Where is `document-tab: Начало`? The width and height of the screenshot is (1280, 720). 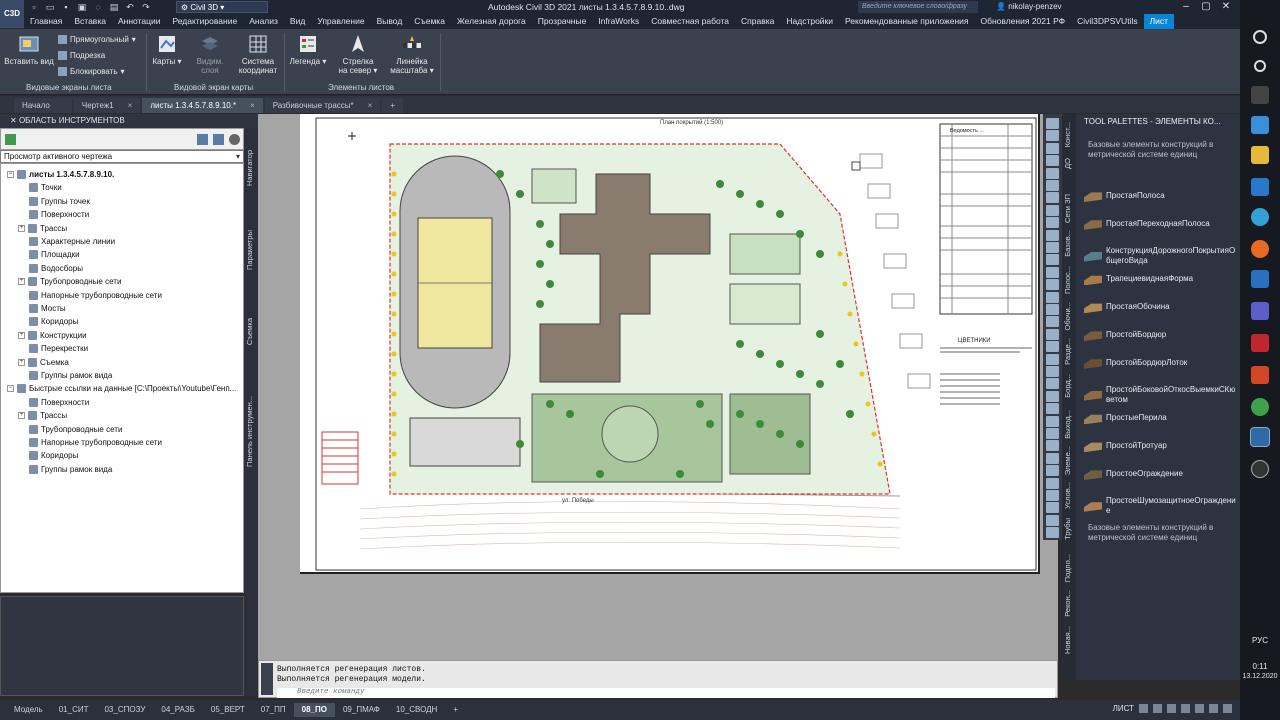
document-tab: Начало is located at coordinates (43, 105).